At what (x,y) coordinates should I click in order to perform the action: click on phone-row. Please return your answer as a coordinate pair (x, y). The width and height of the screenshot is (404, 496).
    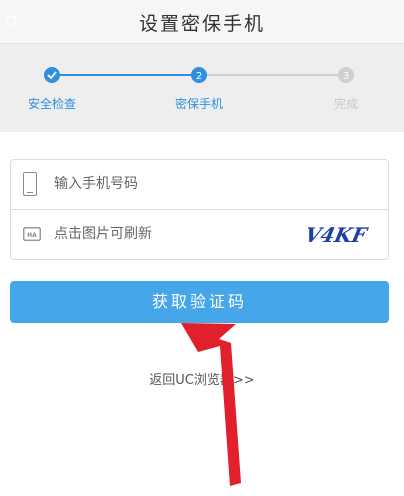
    Looking at the image, I should click on (199, 185).